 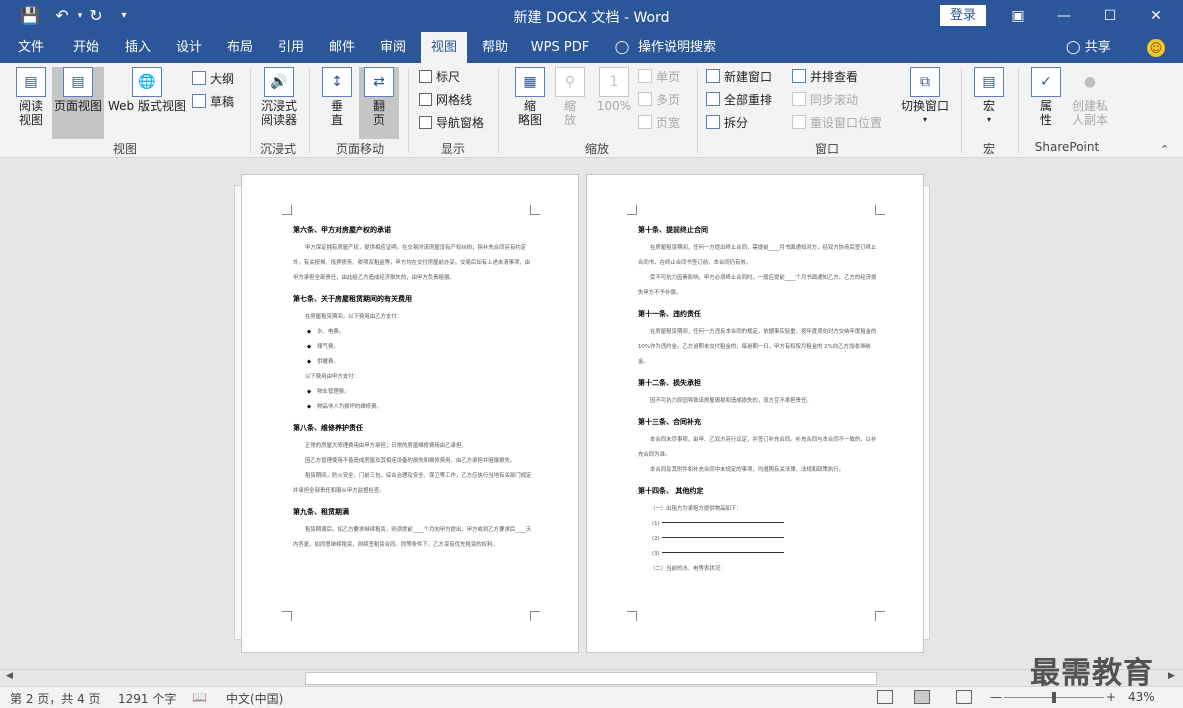 I want to click on zoom-out-icon: —, so click(x=996, y=697).